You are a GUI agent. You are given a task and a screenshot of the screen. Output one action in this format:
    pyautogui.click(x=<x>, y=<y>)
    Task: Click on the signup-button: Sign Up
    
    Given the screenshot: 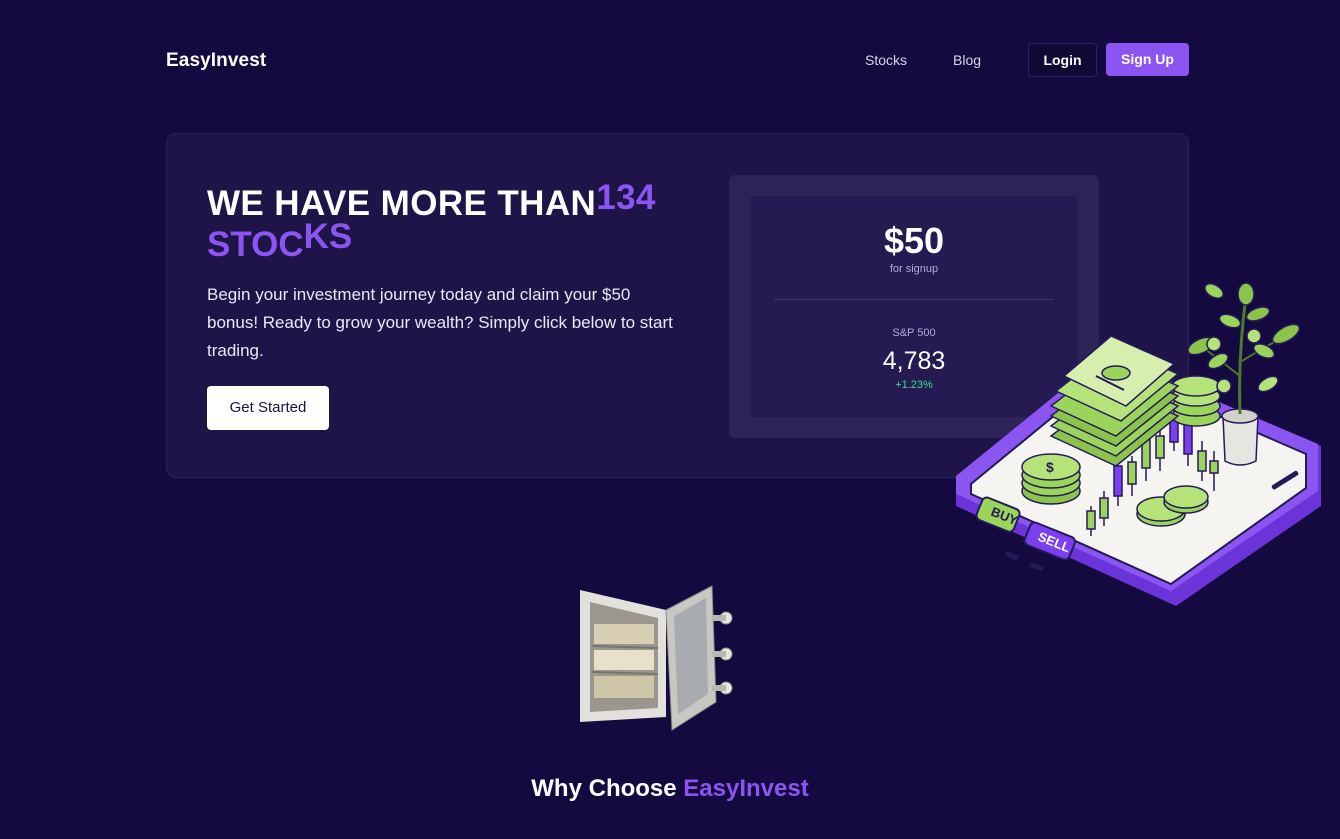 What is the action you would take?
    pyautogui.click(x=1147, y=59)
    